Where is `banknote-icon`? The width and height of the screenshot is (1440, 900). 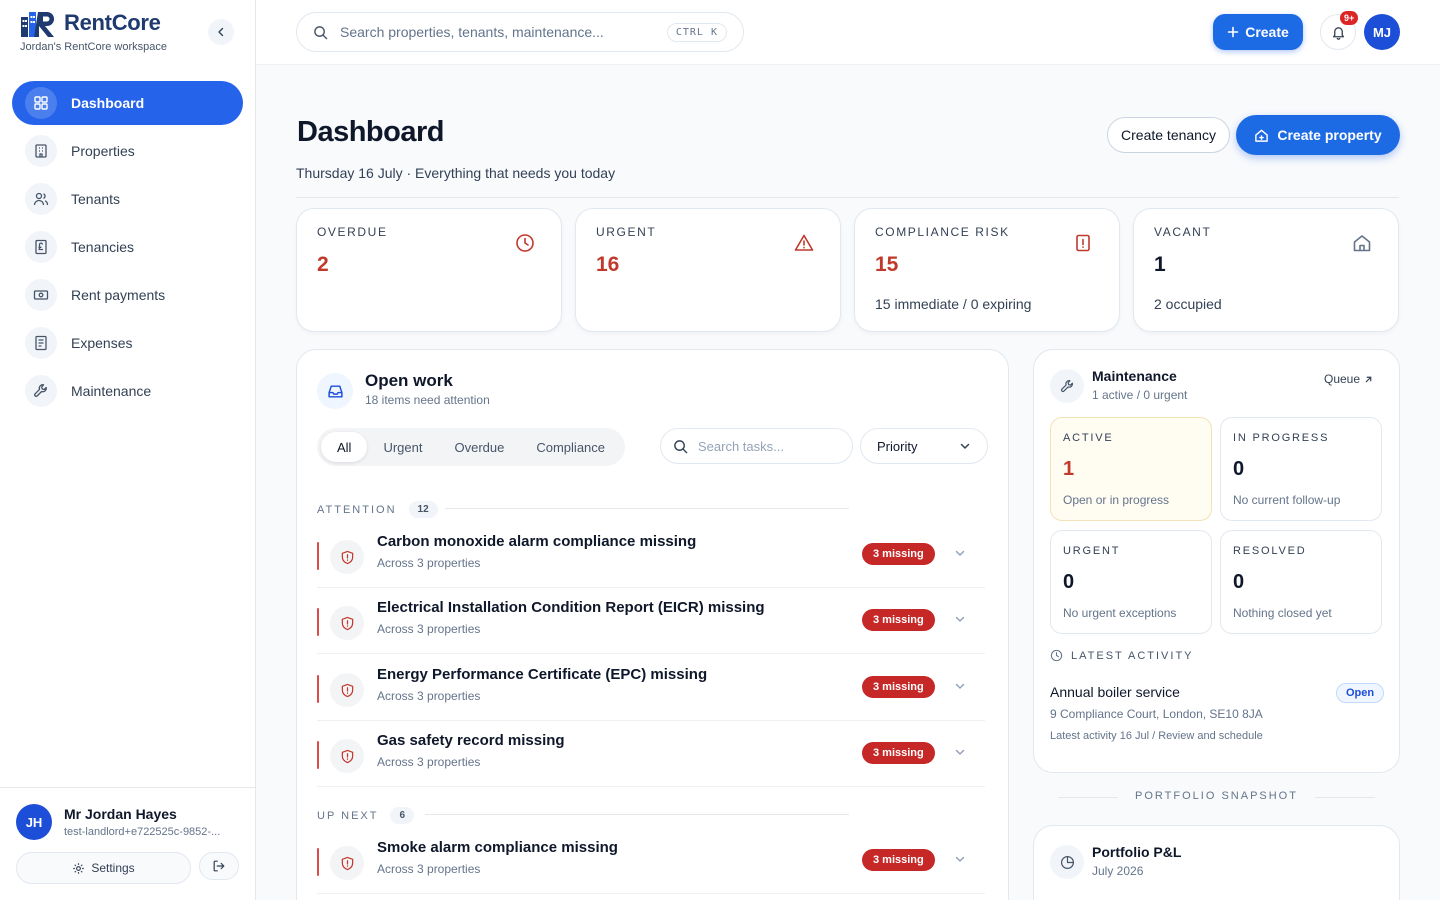 banknote-icon is located at coordinates (41, 295).